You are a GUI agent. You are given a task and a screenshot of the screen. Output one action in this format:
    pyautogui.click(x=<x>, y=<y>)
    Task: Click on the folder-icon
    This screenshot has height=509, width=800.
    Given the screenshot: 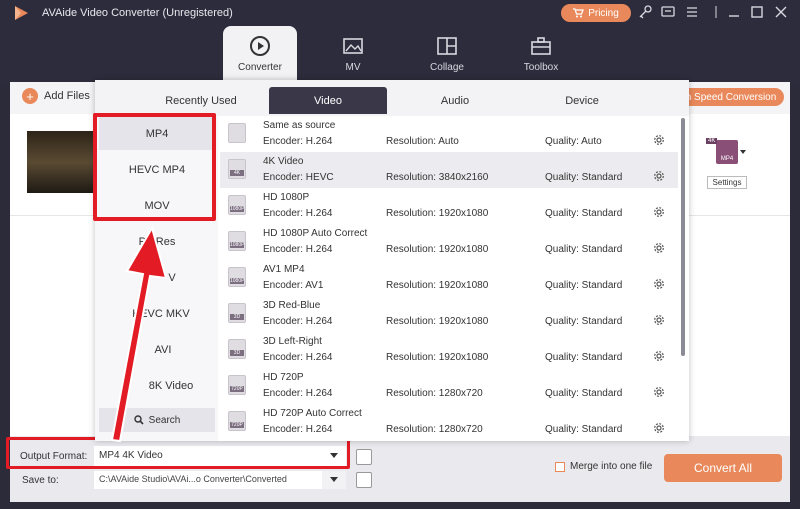 What is the action you would take?
    pyautogui.click(x=364, y=480)
    